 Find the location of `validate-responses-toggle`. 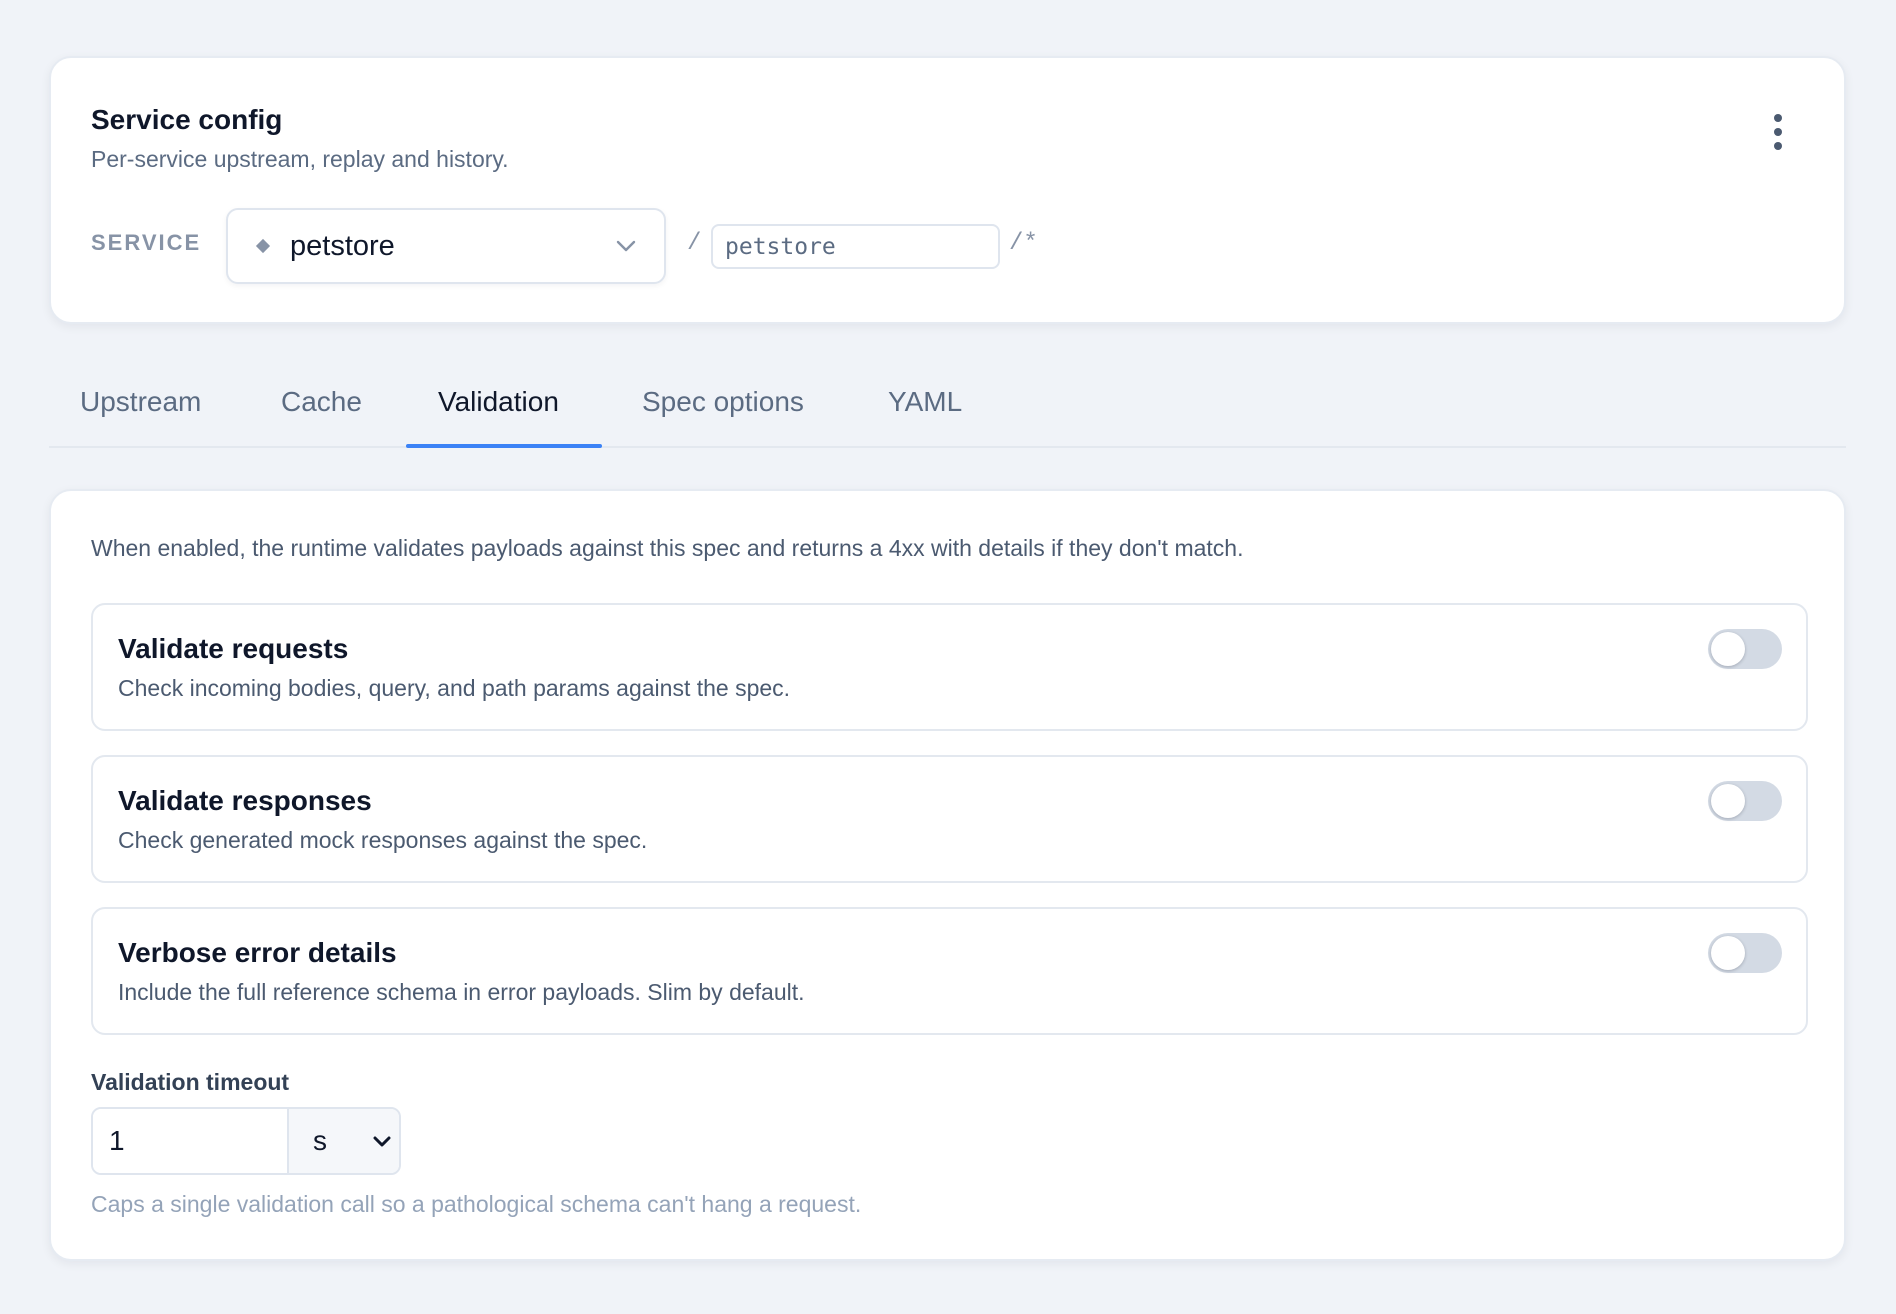

validate-responses-toggle is located at coordinates (1745, 801).